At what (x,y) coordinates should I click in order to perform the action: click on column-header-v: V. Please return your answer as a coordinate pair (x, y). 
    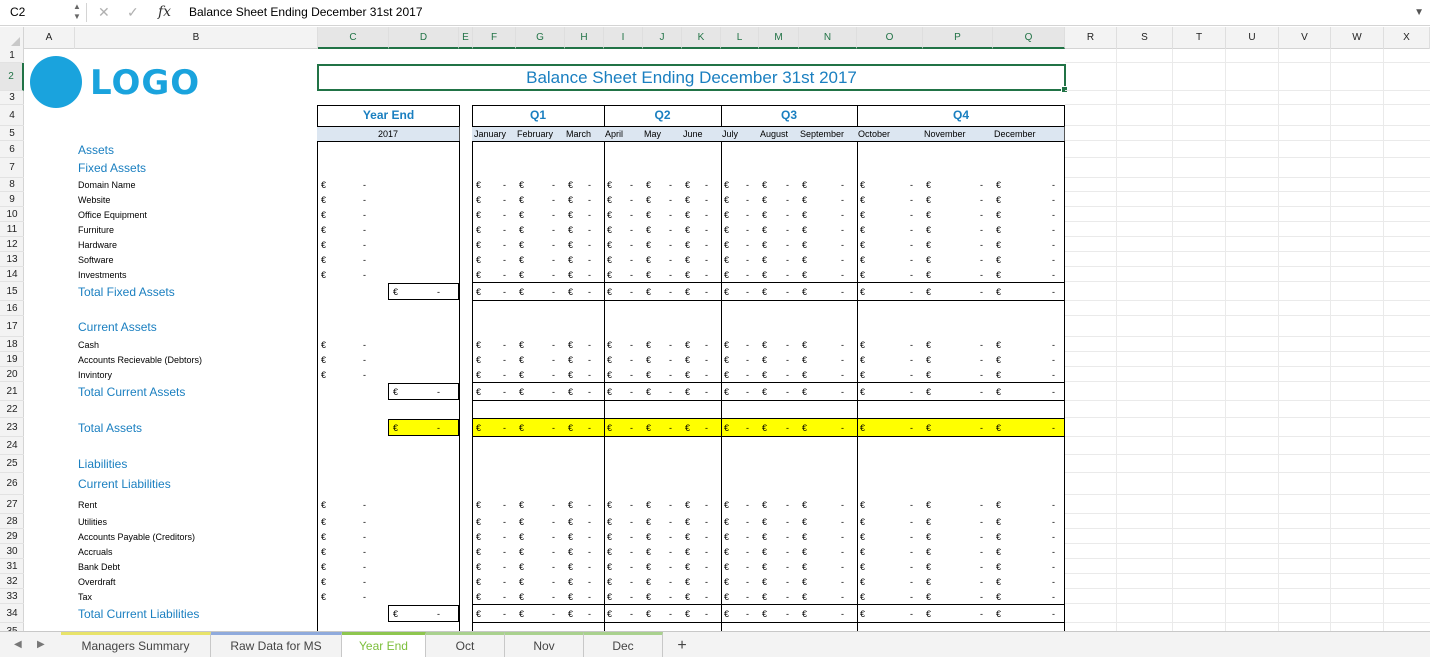
    Looking at the image, I should click on (1305, 38).